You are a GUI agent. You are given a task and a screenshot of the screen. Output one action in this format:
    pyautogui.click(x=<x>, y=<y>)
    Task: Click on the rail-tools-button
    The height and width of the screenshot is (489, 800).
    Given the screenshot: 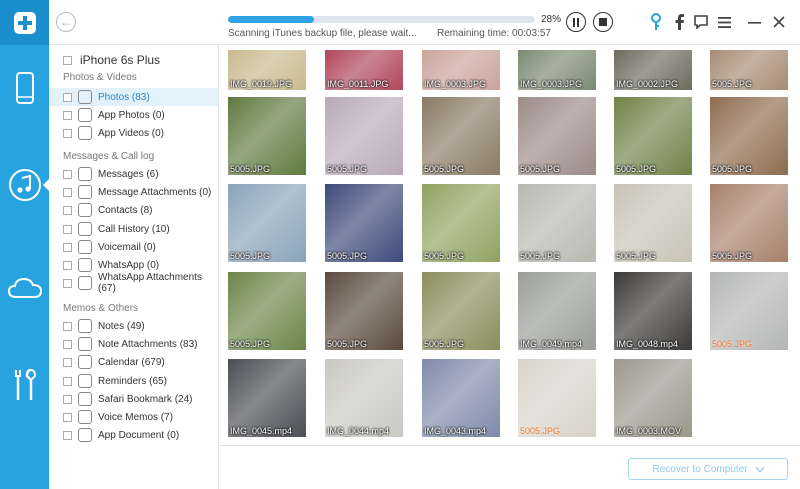 What is the action you would take?
    pyautogui.click(x=24, y=385)
    